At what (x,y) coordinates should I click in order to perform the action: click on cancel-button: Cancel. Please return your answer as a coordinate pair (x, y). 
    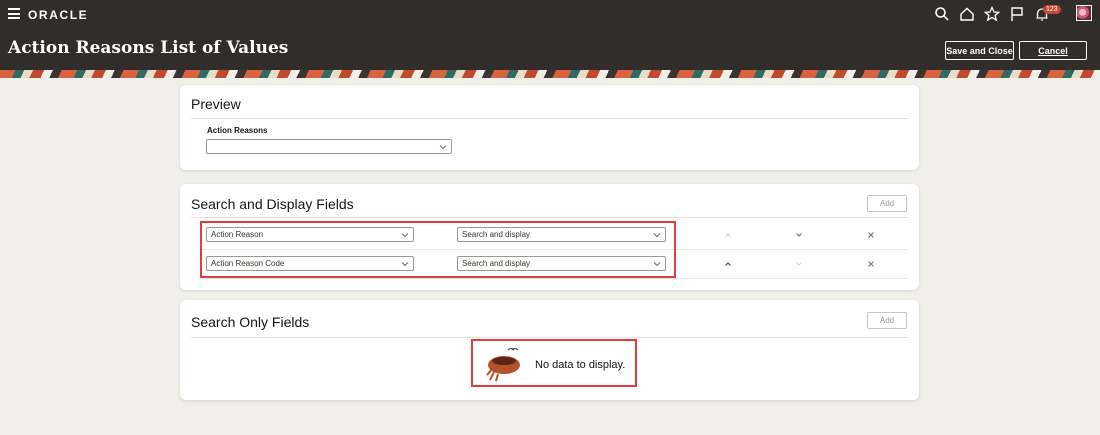
    Looking at the image, I should click on (1053, 50).